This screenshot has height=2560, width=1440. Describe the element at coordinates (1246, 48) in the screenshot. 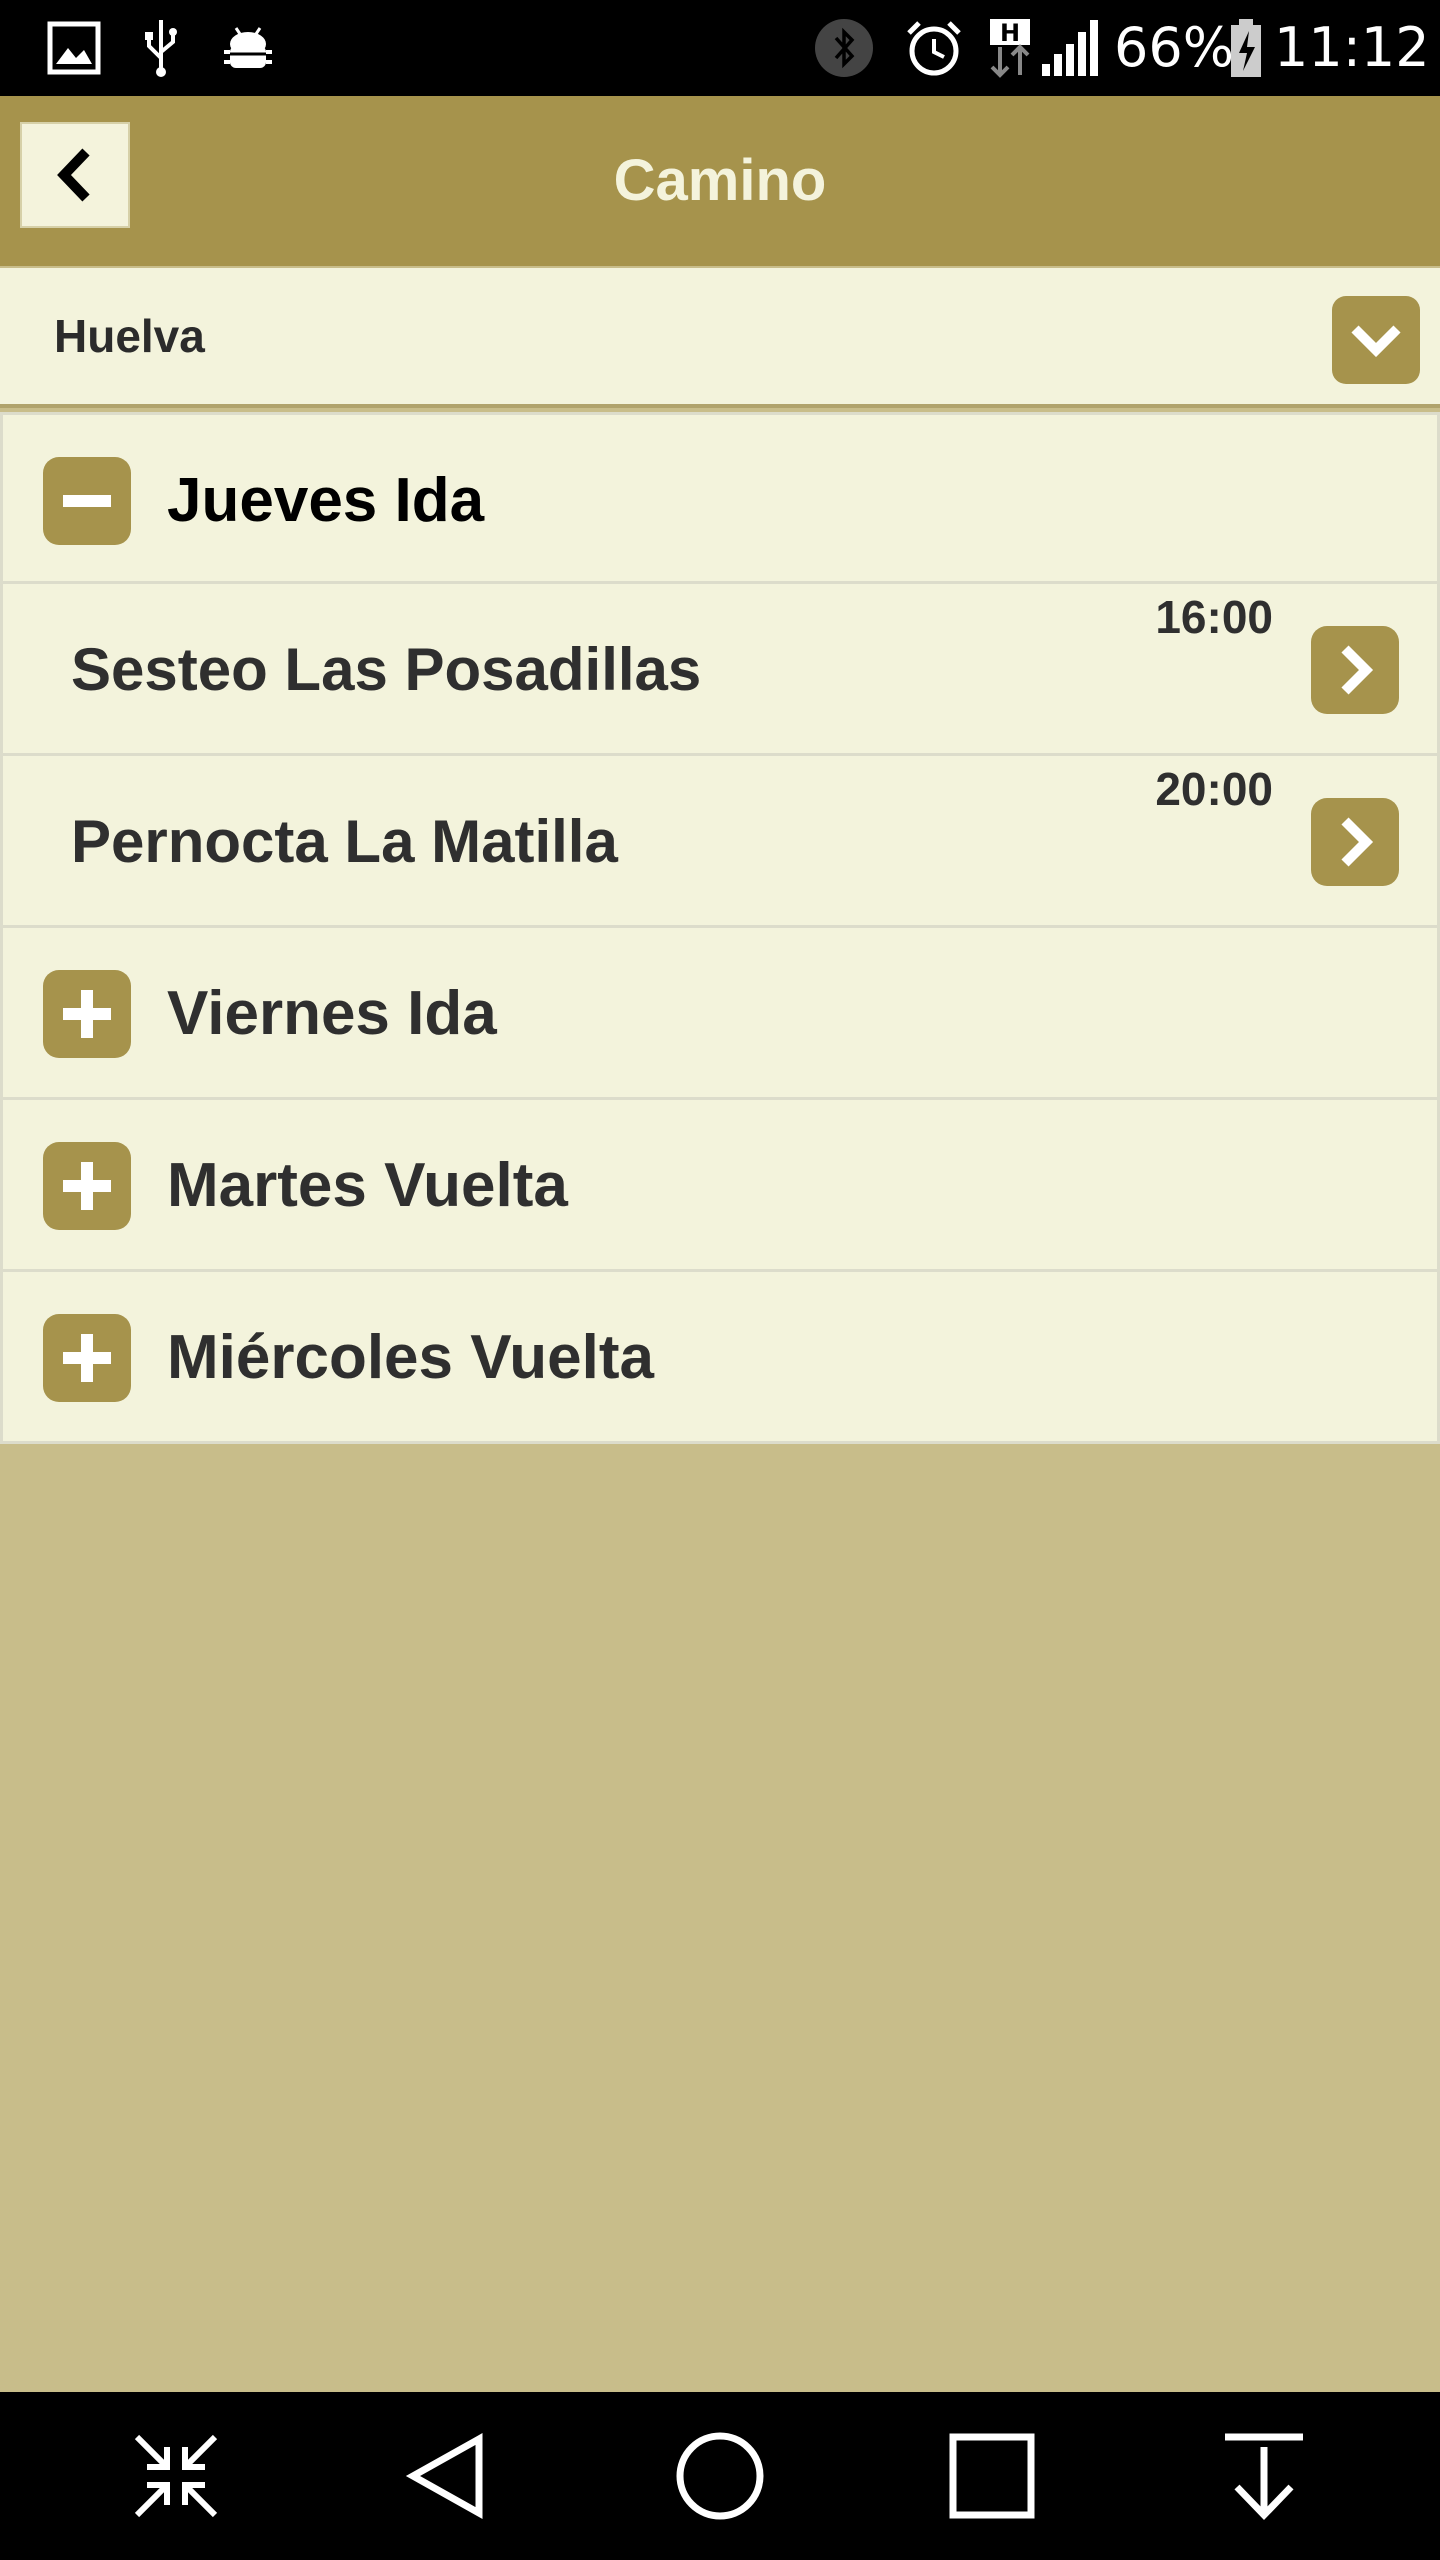

I see `battery-charging-icon` at that location.